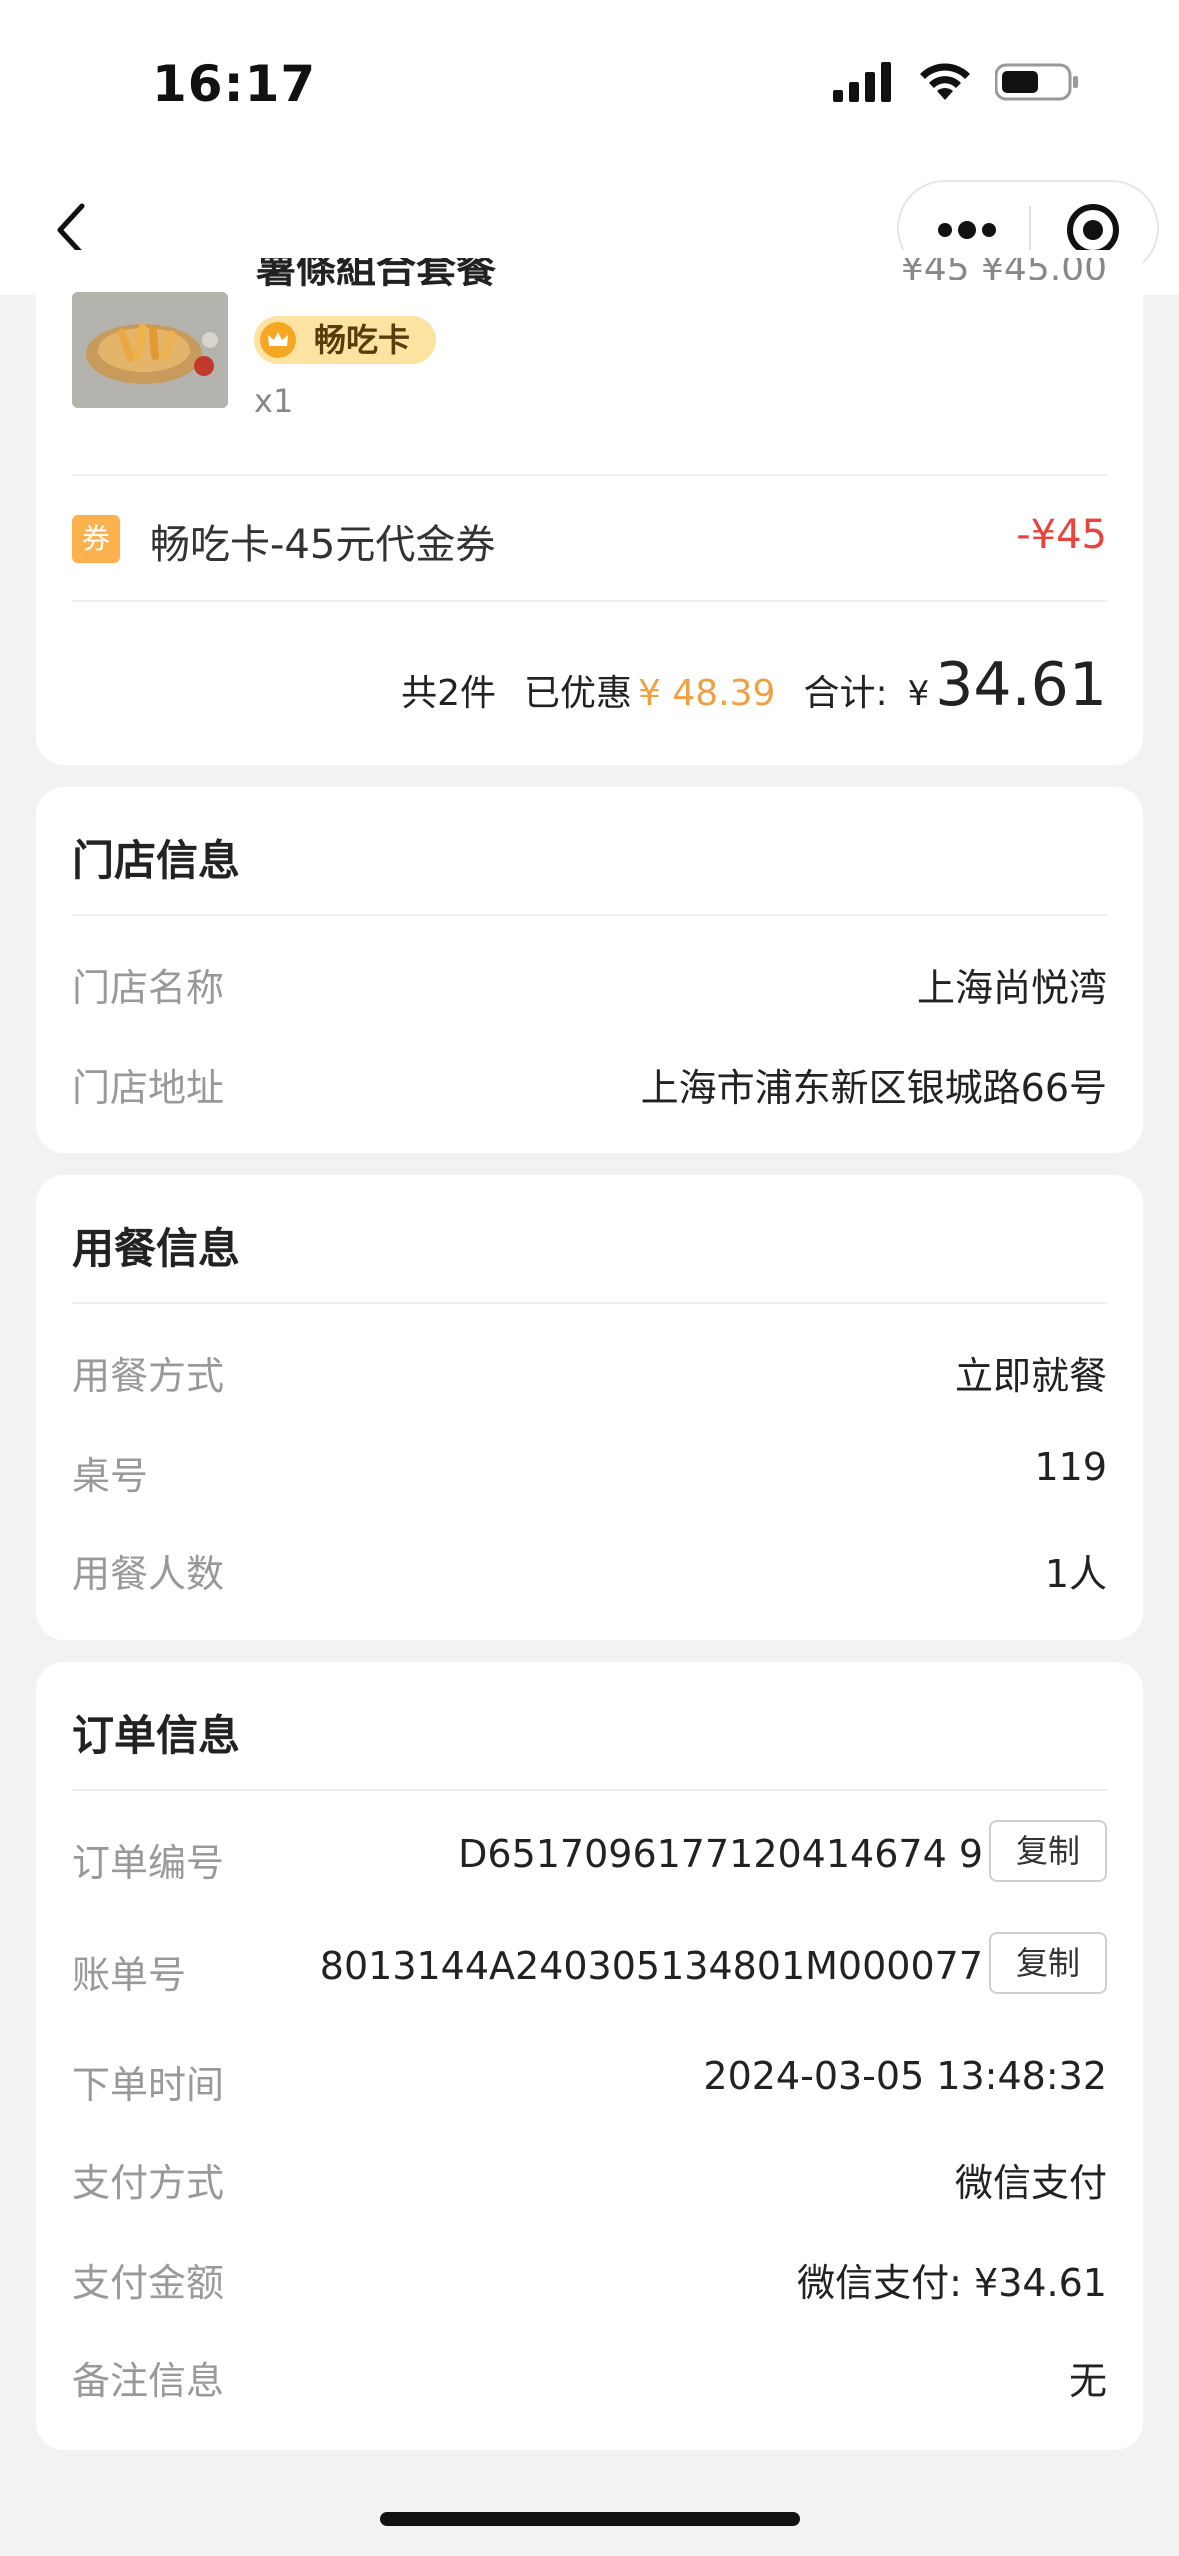 The width and height of the screenshot is (1179, 2556). What do you see at coordinates (589, 2082) in the screenshot?
I see `info-row: 下单时间 2024-03-05 13:48:32` at bounding box center [589, 2082].